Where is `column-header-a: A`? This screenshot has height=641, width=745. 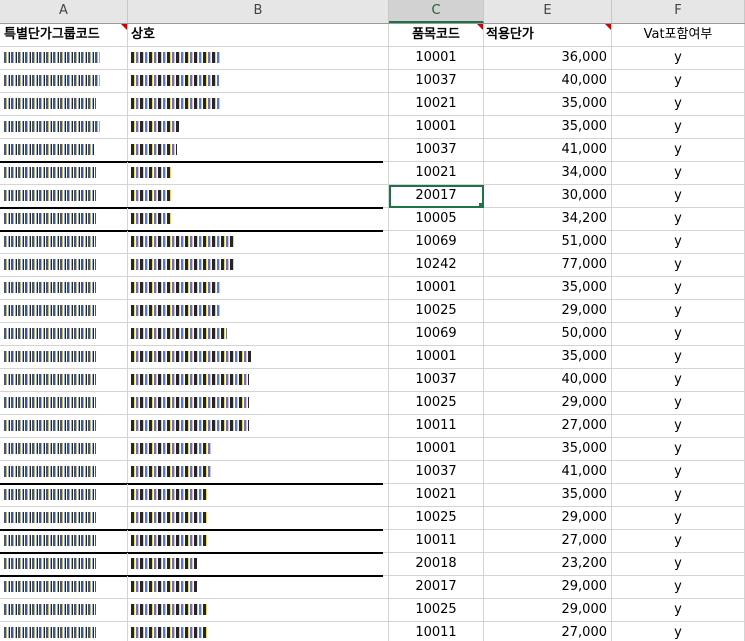
column-header-a: A is located at coordinates (64, 11).